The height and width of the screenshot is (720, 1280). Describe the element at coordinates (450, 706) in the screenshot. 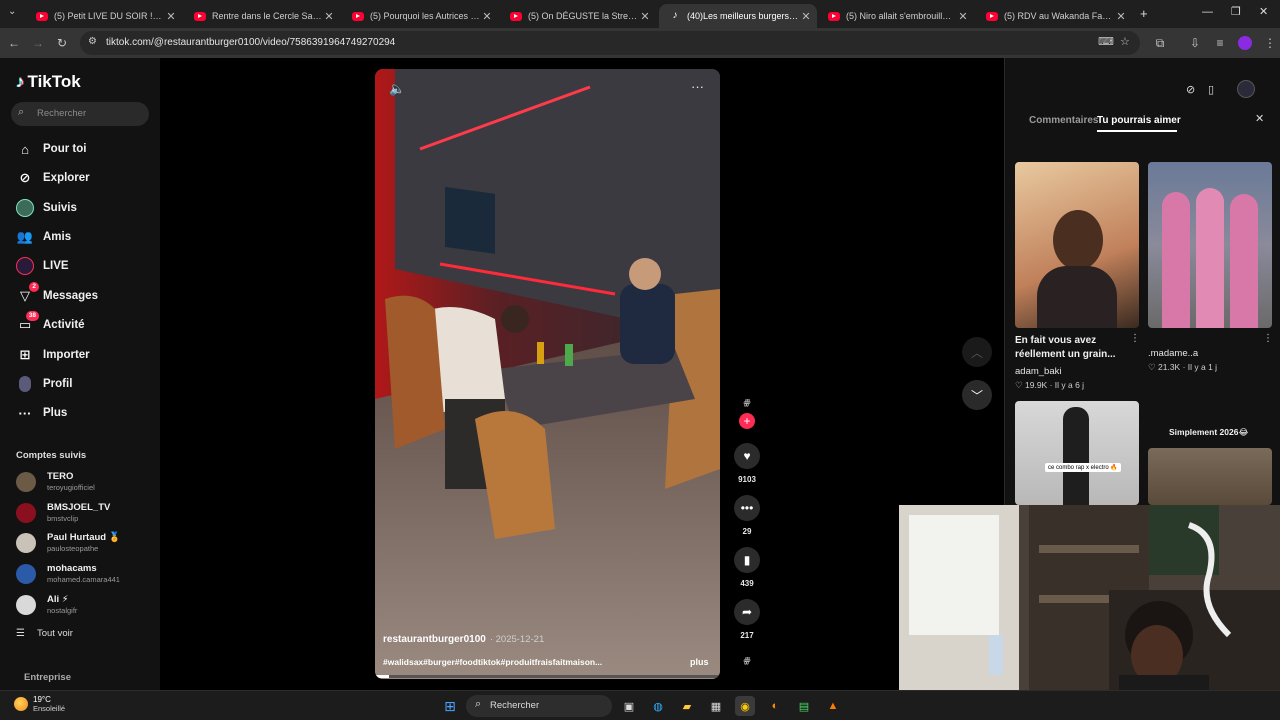

I see `windows-start-icon: ⊞` at that location.